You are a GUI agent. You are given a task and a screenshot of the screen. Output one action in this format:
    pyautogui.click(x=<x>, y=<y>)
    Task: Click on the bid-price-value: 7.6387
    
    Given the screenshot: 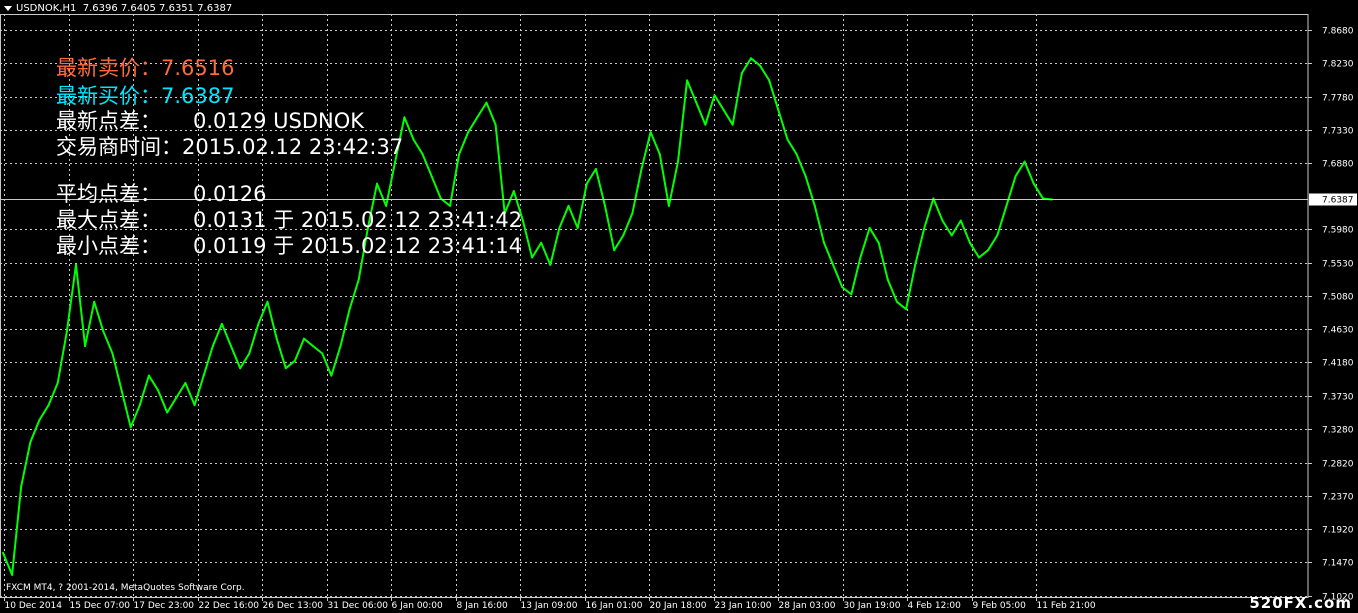 What is the action you would take?
    pyautogui.click(x=198, y=96)
    